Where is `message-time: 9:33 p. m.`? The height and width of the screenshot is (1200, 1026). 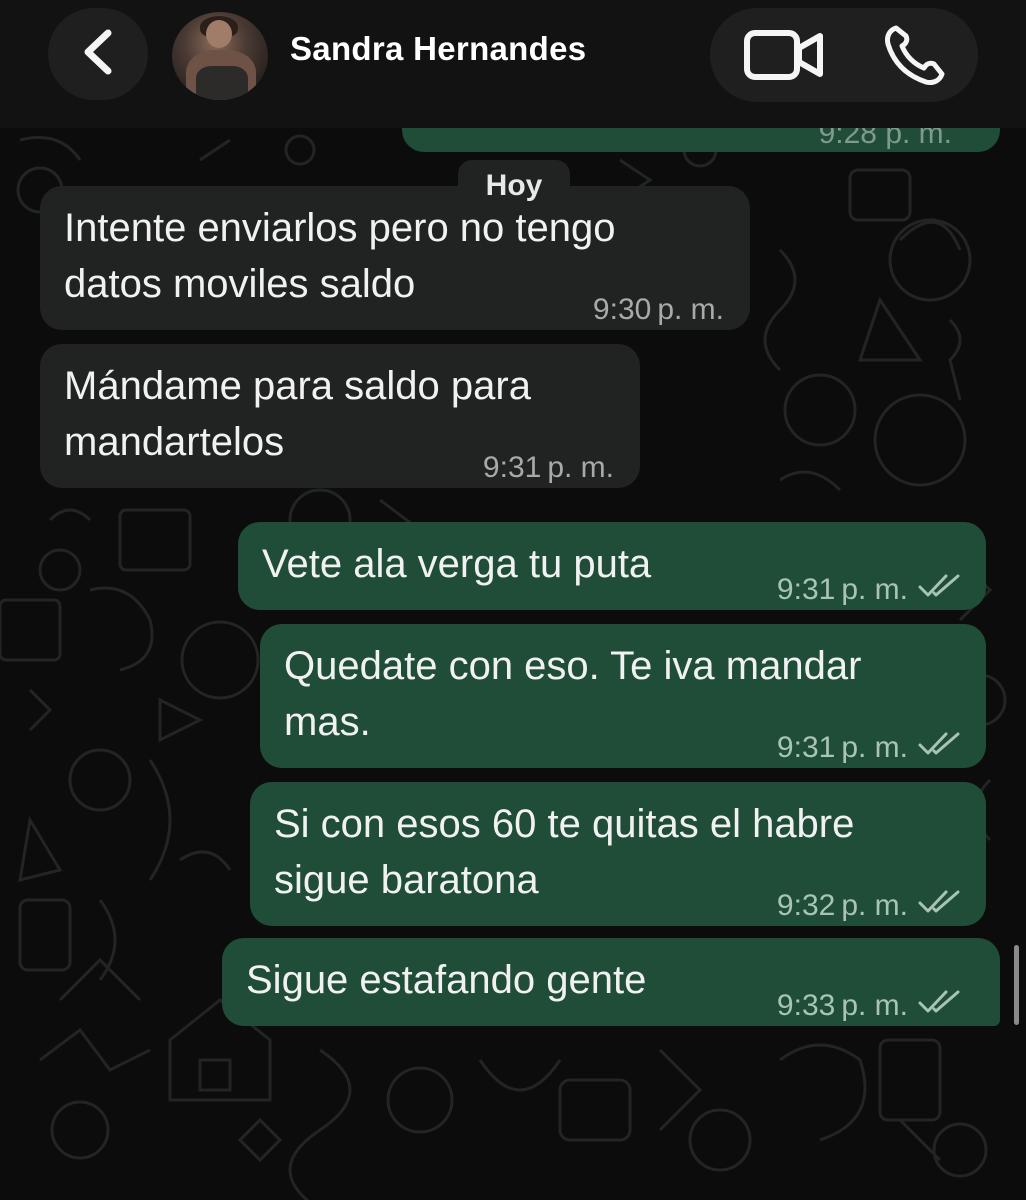 message-time: 9:33 p. m. is located at coordinates (869, 1006).